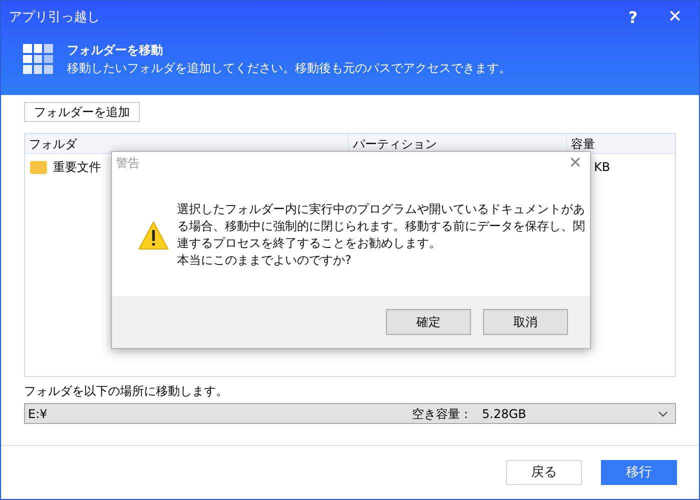 The image size is (700, 500). I want to click on window-title: アプリ引っ越し, so click(55, 18).